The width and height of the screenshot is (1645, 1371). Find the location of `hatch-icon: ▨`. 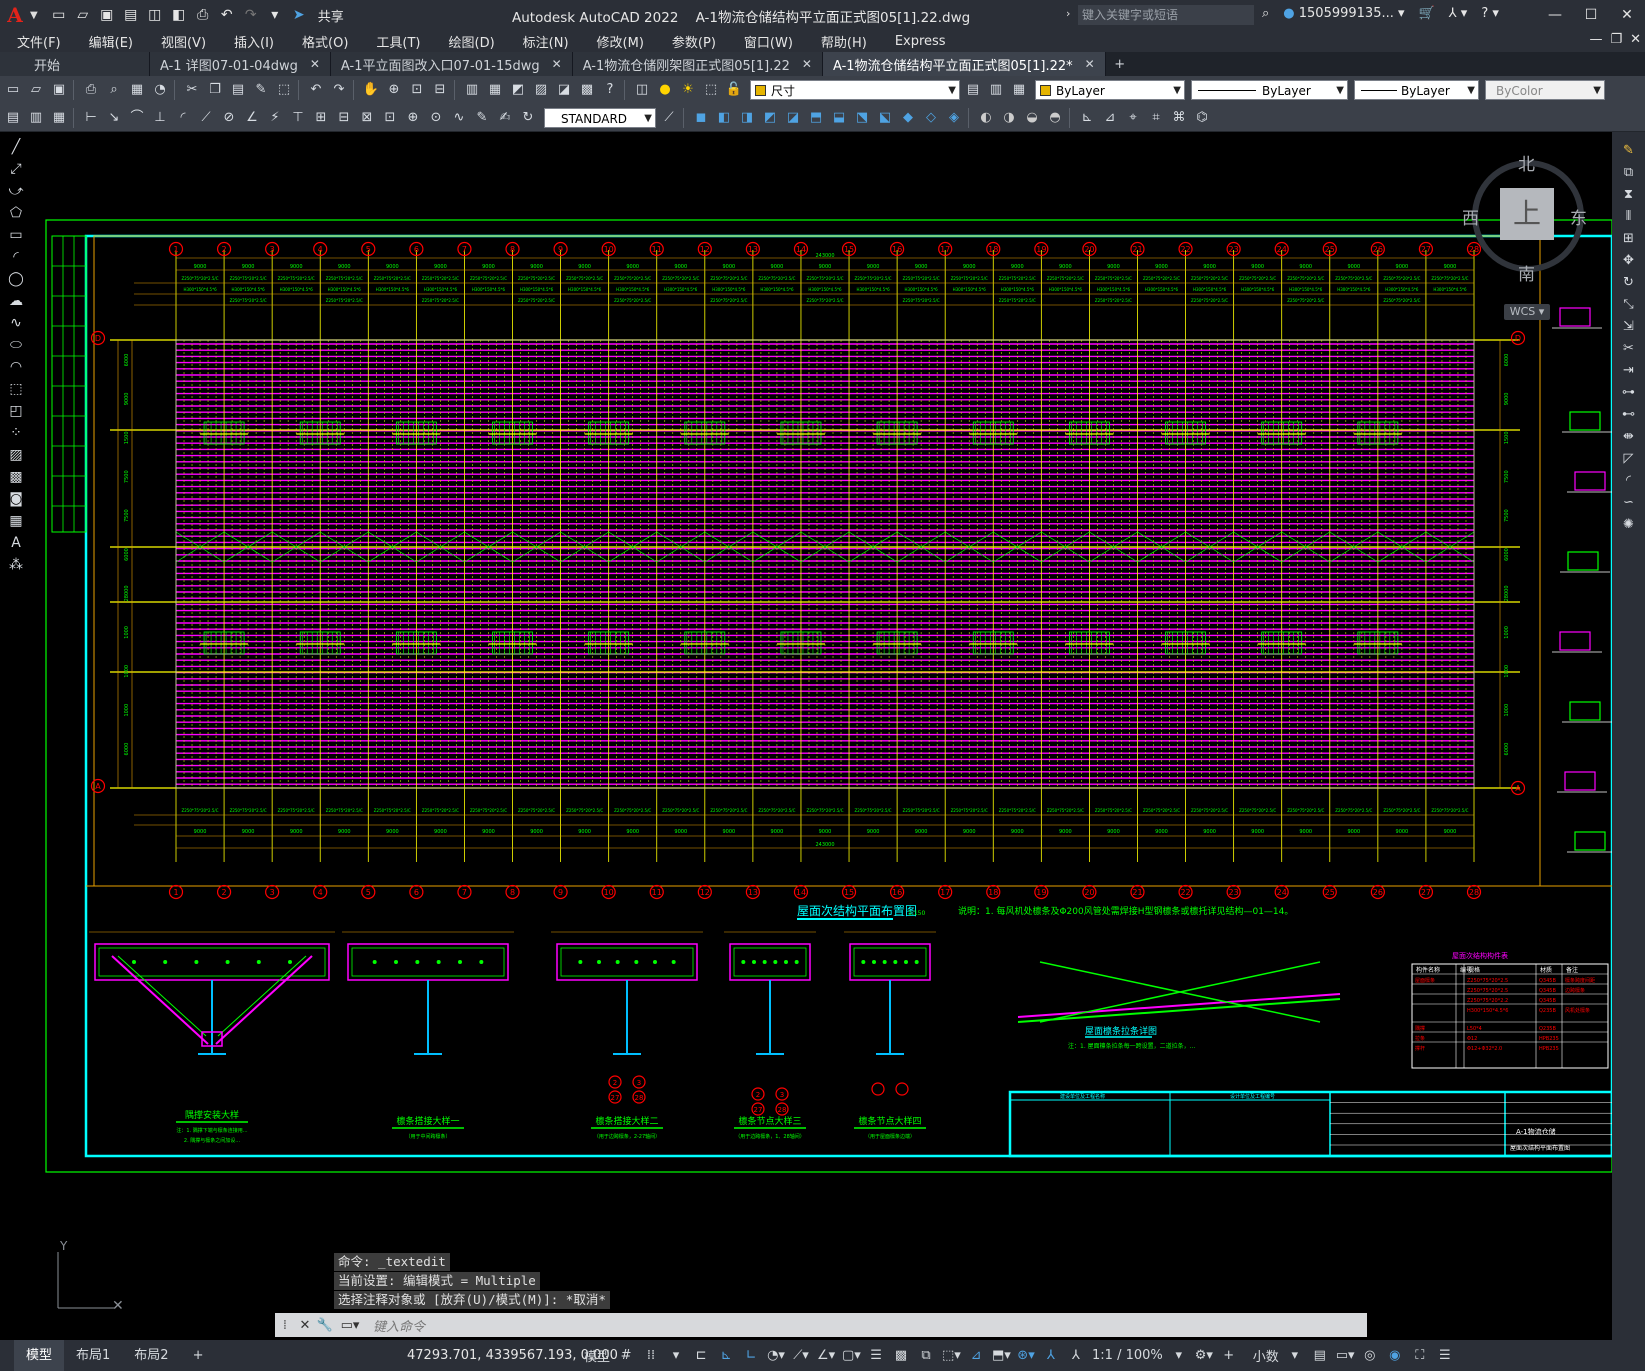

hatch-icon: ▨ is located at coordinates (16, 455).